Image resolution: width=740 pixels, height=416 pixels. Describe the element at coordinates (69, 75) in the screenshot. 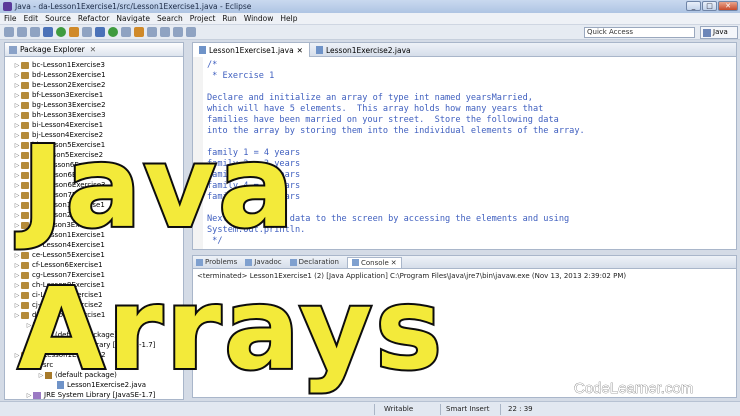

I see `tree-item-label: bd-Lesson2Exercise1` at that location.